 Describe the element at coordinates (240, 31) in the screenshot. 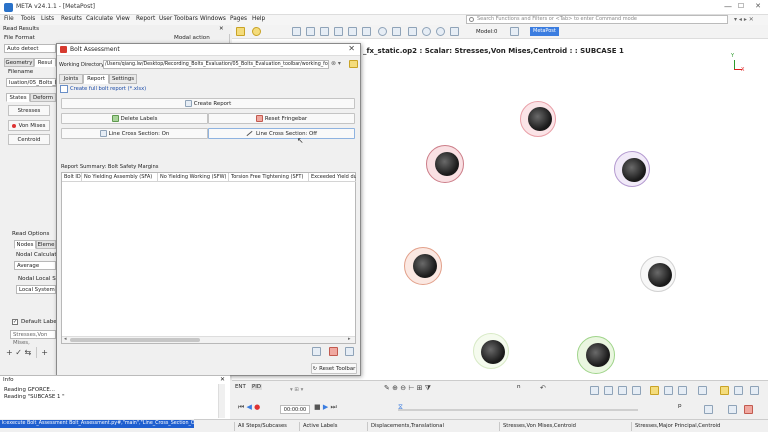

I see `camera-icon` at that location.